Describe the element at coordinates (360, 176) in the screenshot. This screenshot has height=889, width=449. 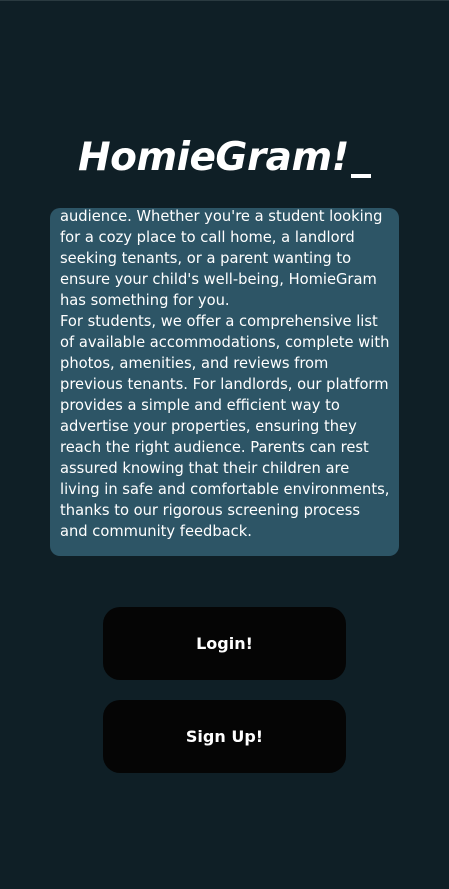
I see `typing-cursor` at that location.